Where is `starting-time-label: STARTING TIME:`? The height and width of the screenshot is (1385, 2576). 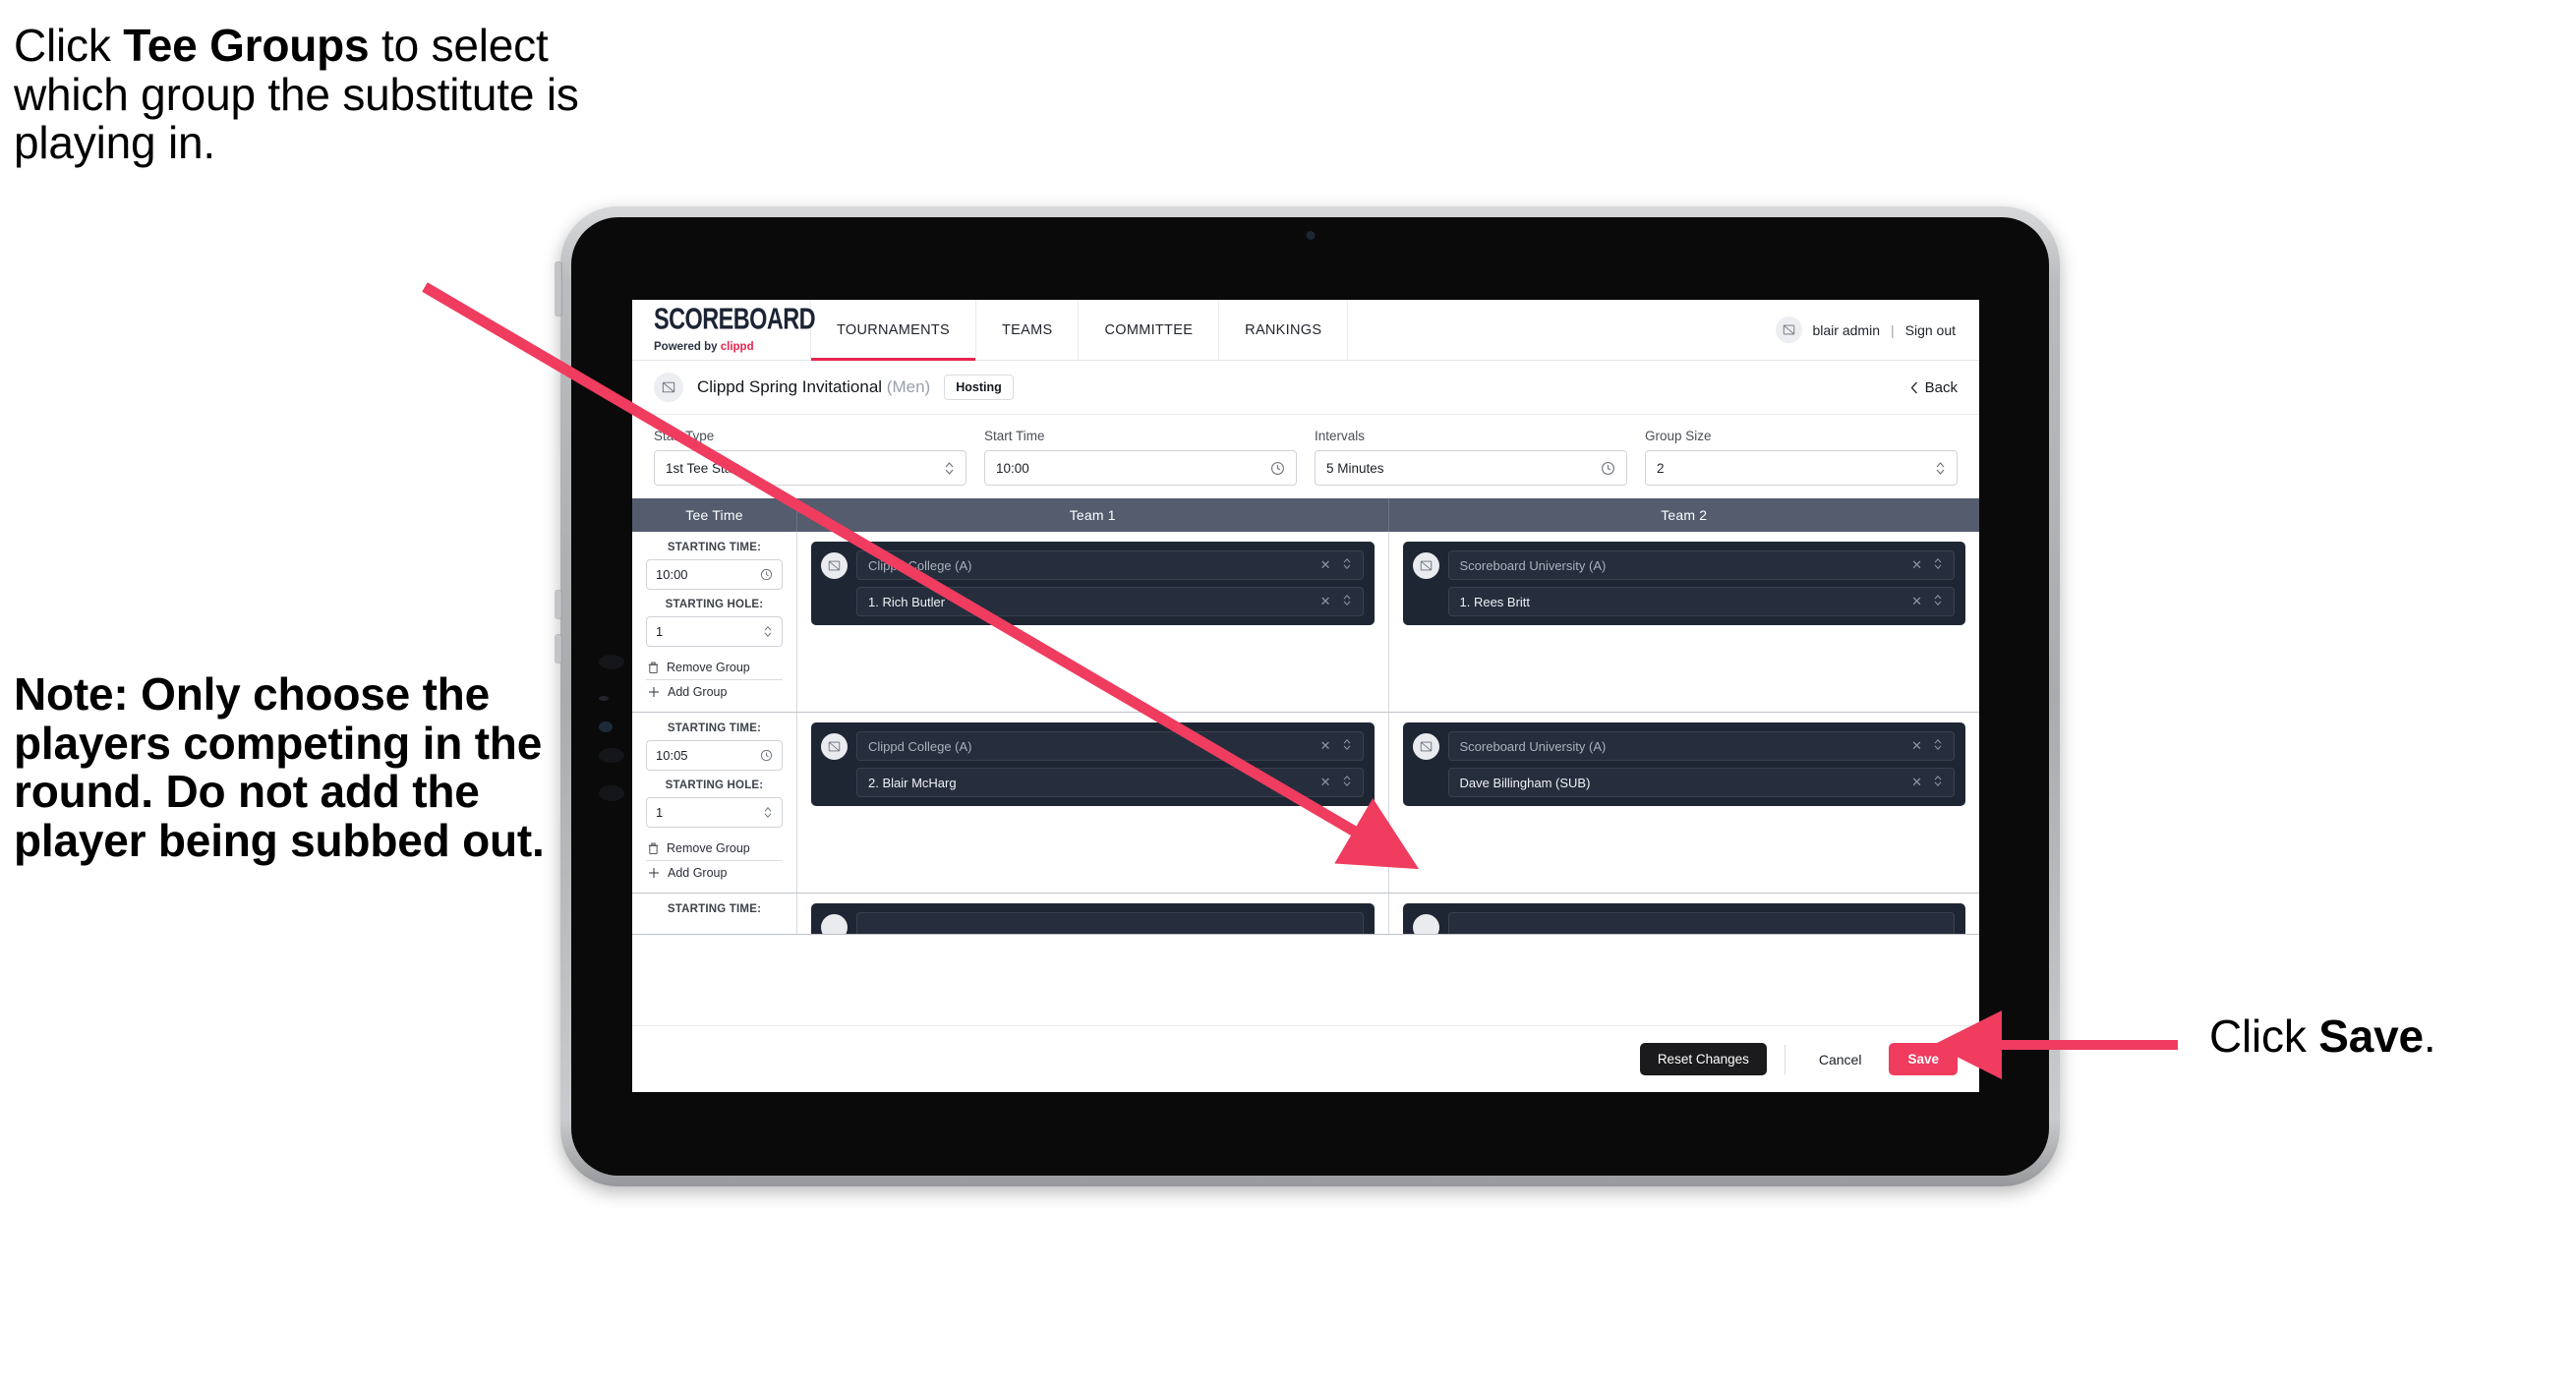
starting-time-label: STARTING TIME: is located at coordinates (714, 547).